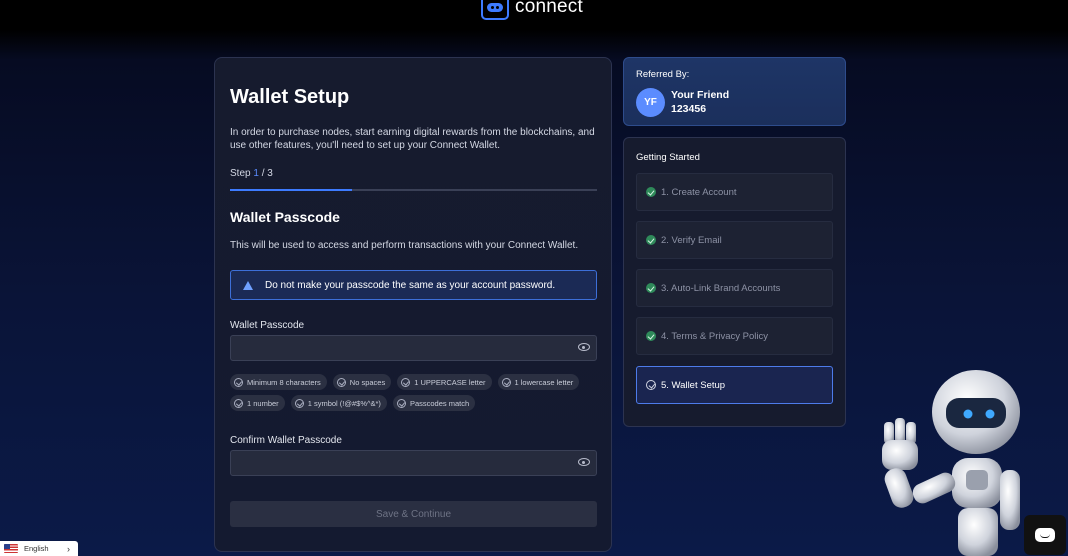 The image size is (1068, 556). What do you see at coordinates (267, 325) in the screenshot?
I see `passcode-label: Wallet Passcode` at bounding box center [267, 325].